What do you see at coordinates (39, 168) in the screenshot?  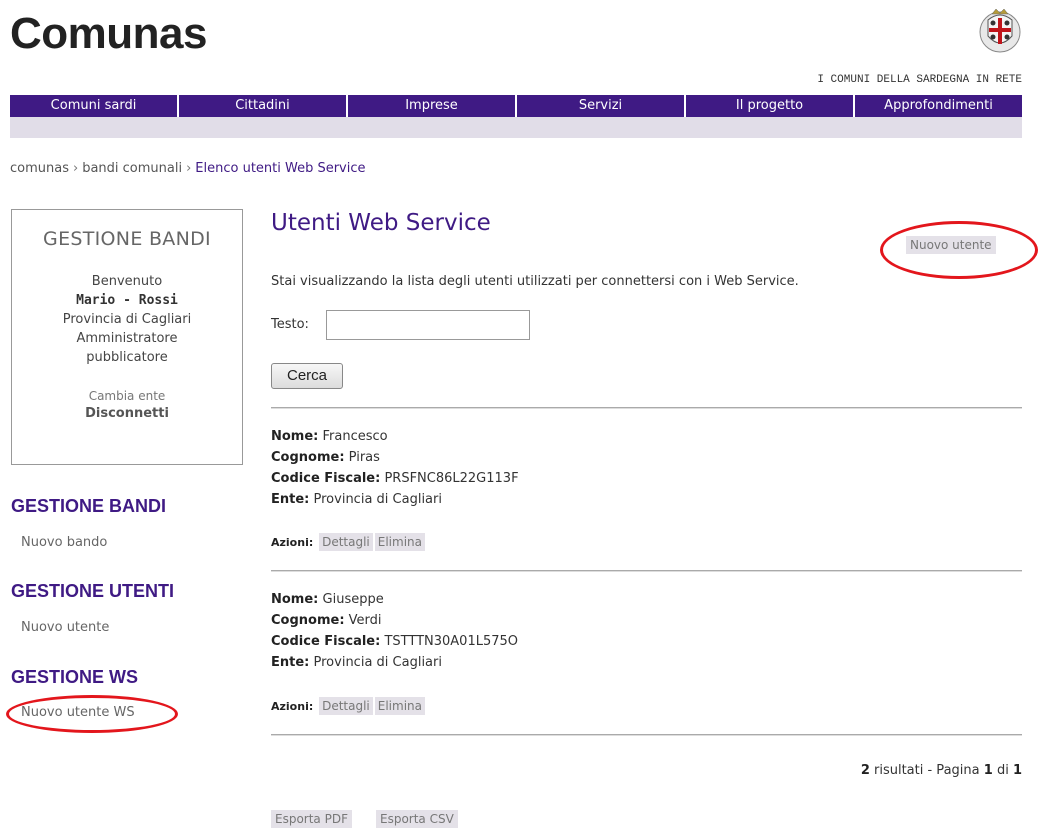 I see `breadcrumb-comunas: comunas` at bounding box center [39, 168].